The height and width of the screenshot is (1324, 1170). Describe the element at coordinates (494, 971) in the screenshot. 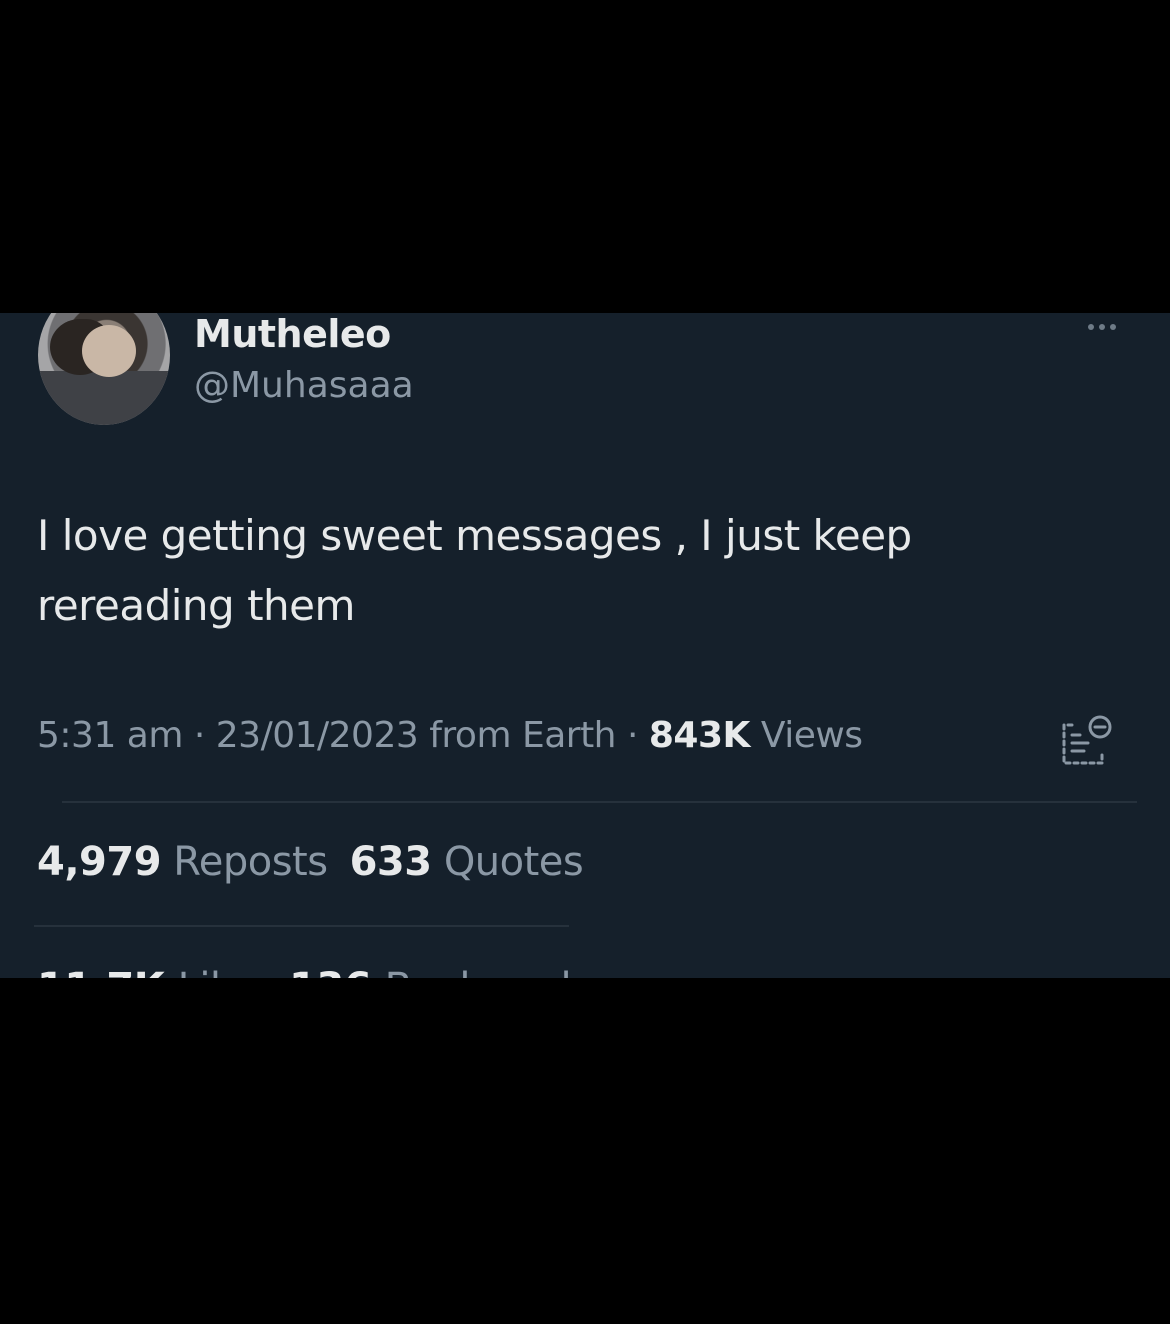

I see `bookmarks-label: Bookmarks` at that location.